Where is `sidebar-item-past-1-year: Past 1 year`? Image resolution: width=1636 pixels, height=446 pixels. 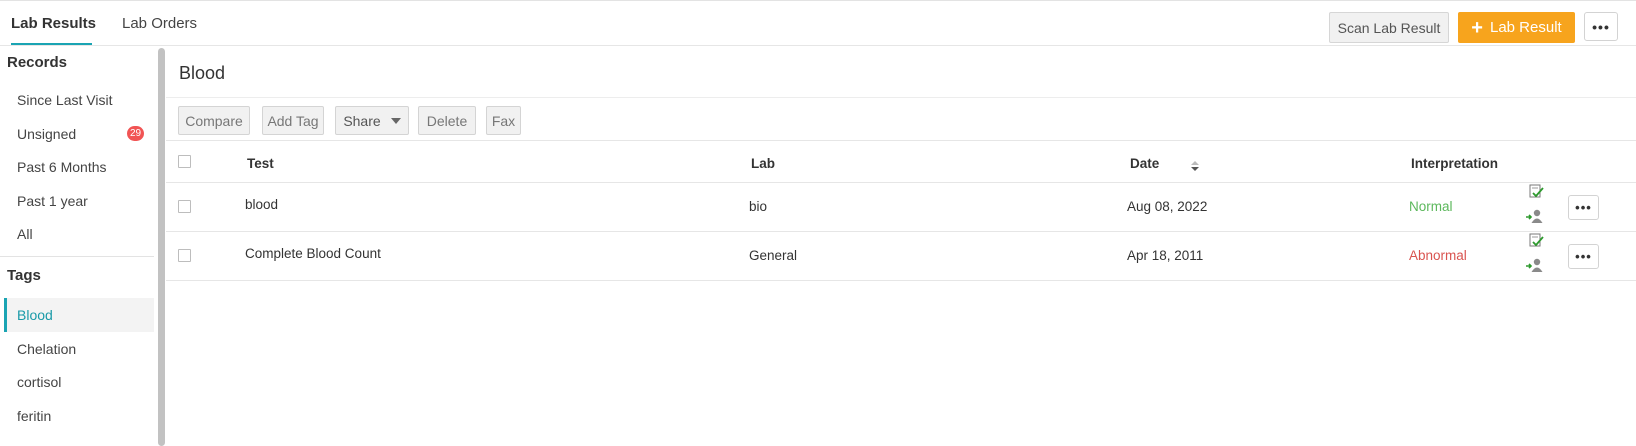
sidebar-item-past-1-year: Past 1 year is located at coordinates (79, 201).